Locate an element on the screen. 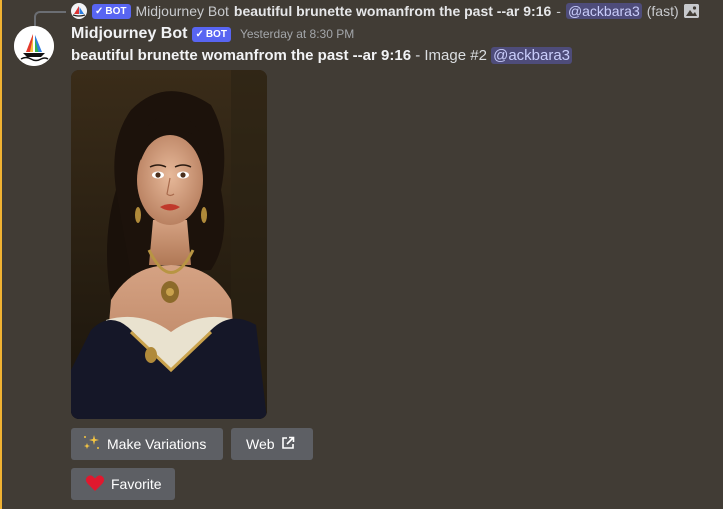 This screenshot has width=723, height=509. reply-bot-badge: ✓ BOT is located at coordinates (111, 11).